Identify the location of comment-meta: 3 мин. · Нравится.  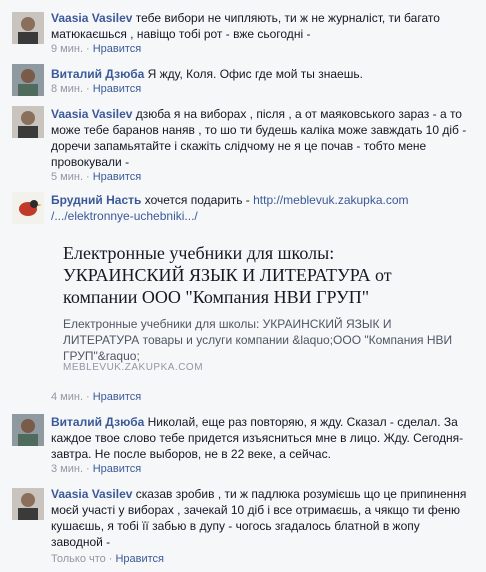
(96, 469).